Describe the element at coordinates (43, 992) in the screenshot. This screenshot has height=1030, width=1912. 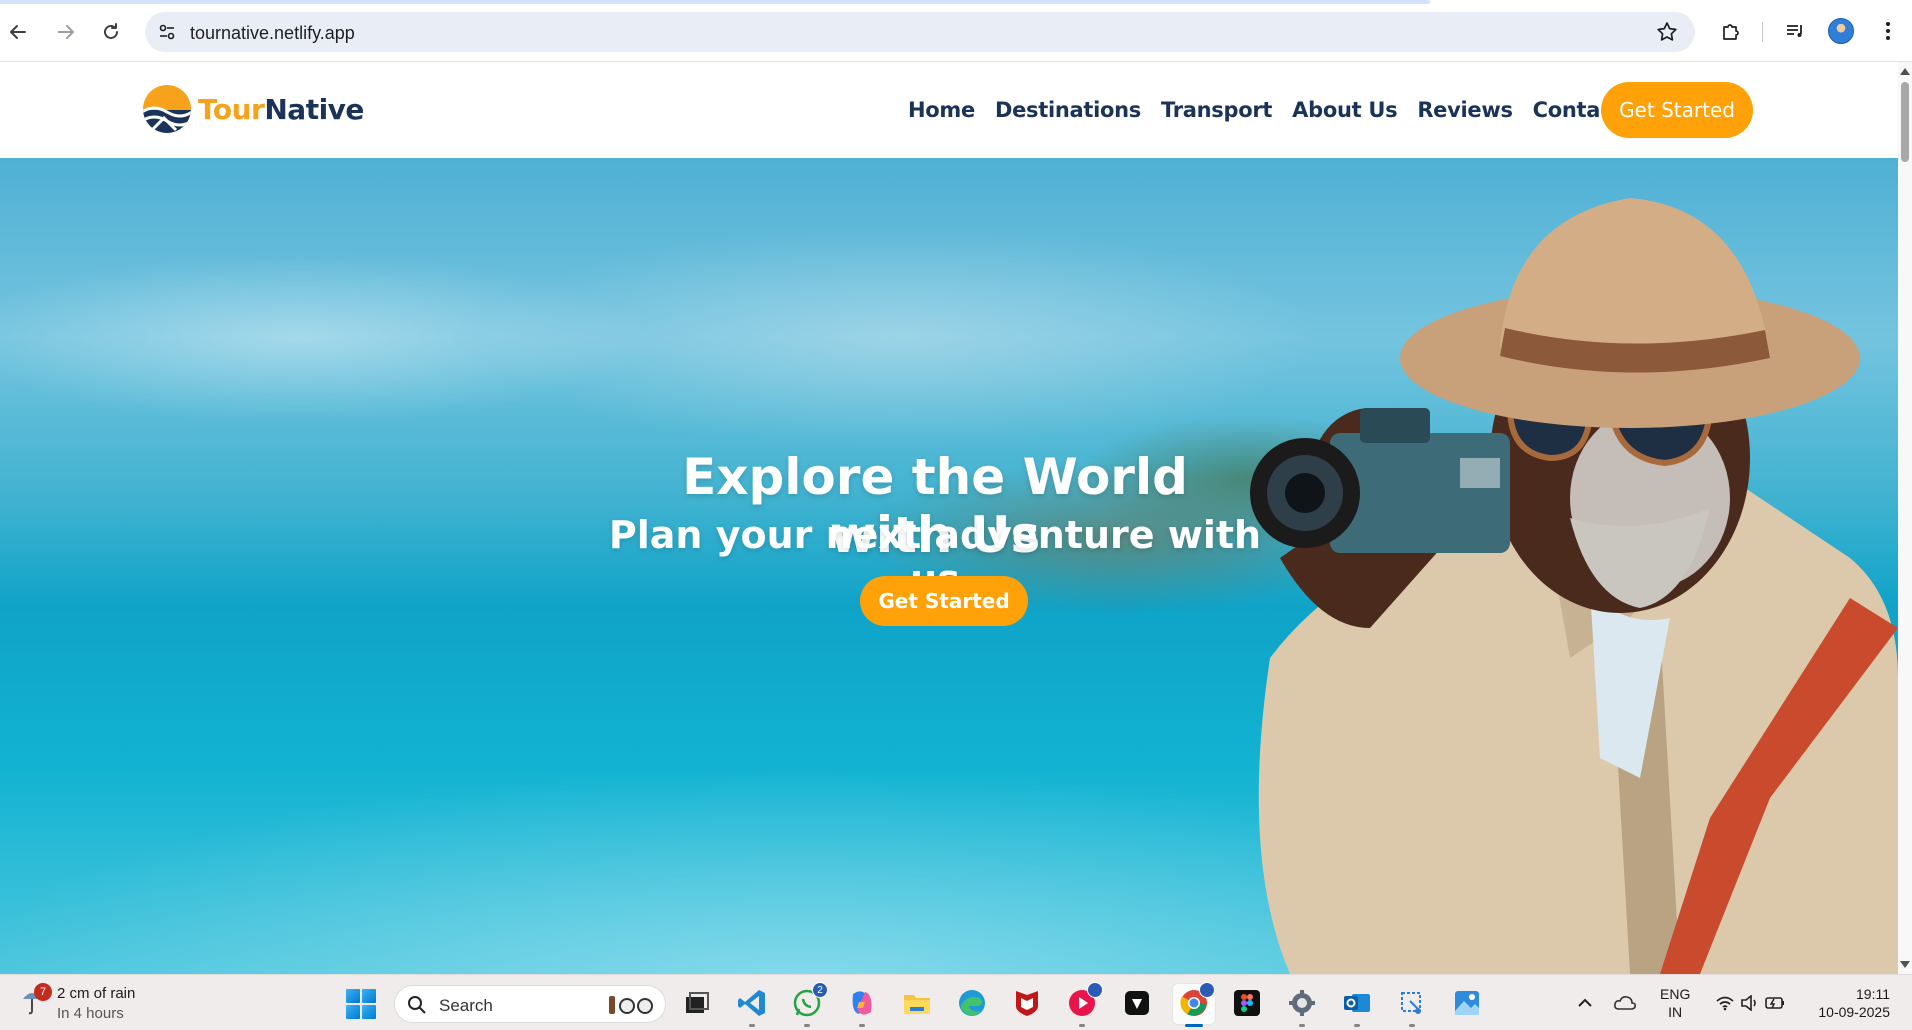
I see `weather-alert-badge: 7` at that location.